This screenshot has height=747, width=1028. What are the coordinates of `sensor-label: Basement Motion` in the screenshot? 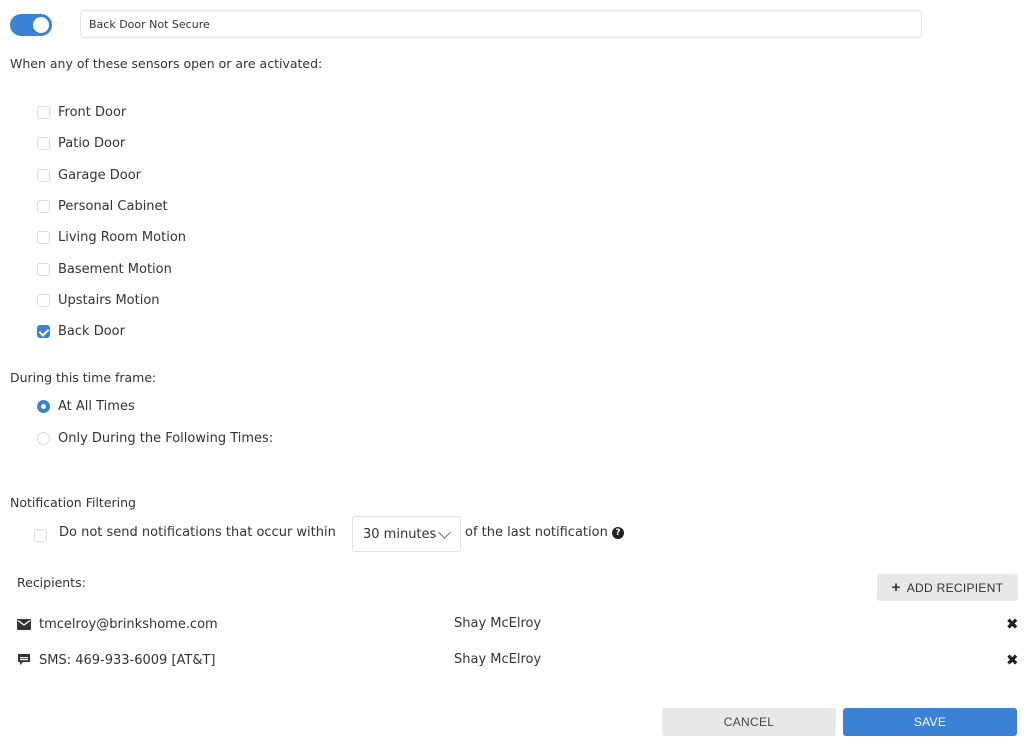 It's located at (115, 269).